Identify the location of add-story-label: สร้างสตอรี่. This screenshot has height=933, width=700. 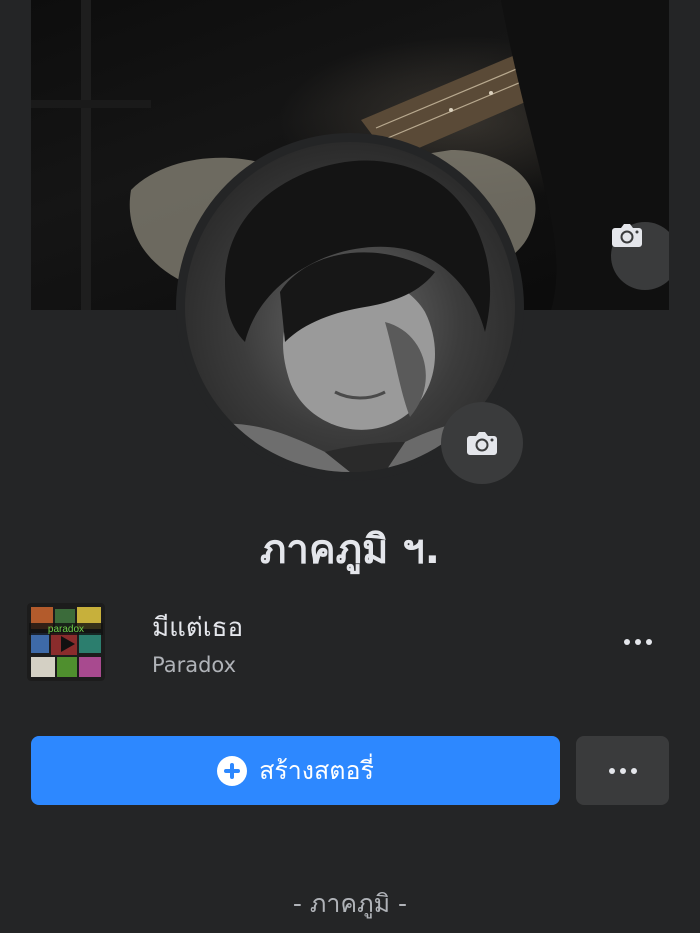
(316, 770).